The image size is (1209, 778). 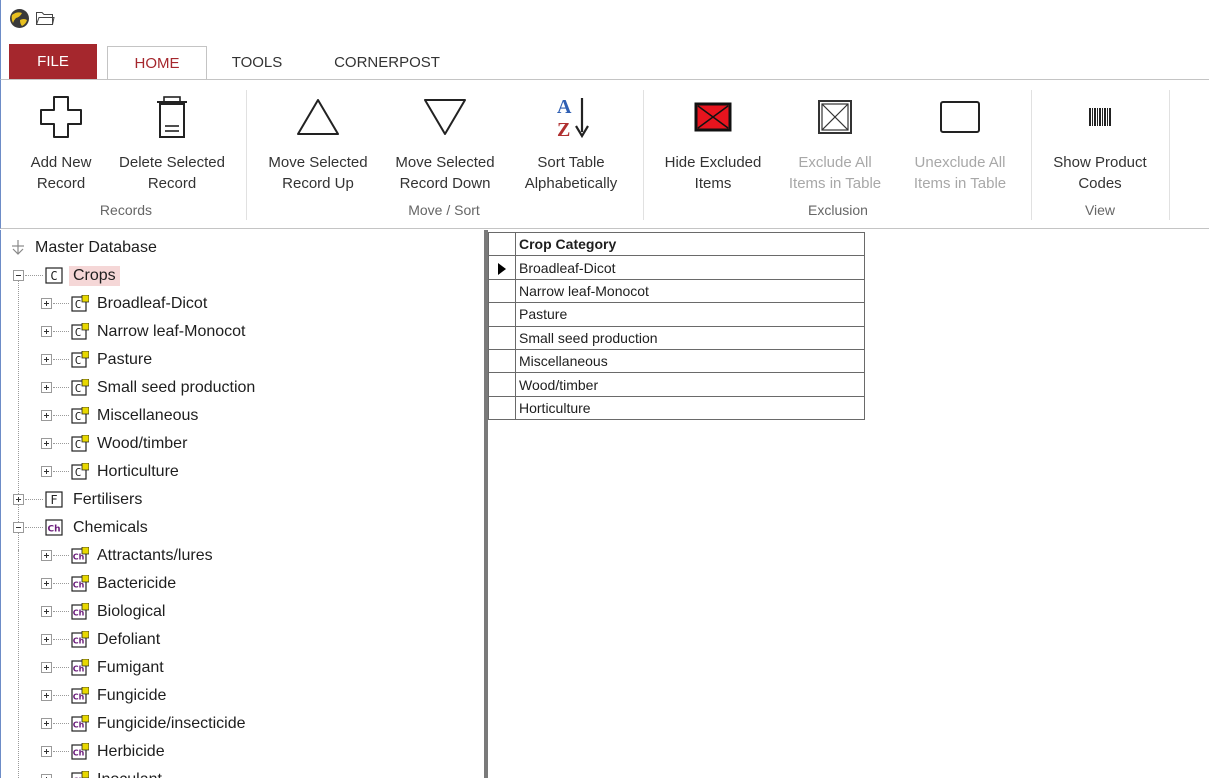 I want to click on table-row: Miscellaneous, so click(x=676, y=361).